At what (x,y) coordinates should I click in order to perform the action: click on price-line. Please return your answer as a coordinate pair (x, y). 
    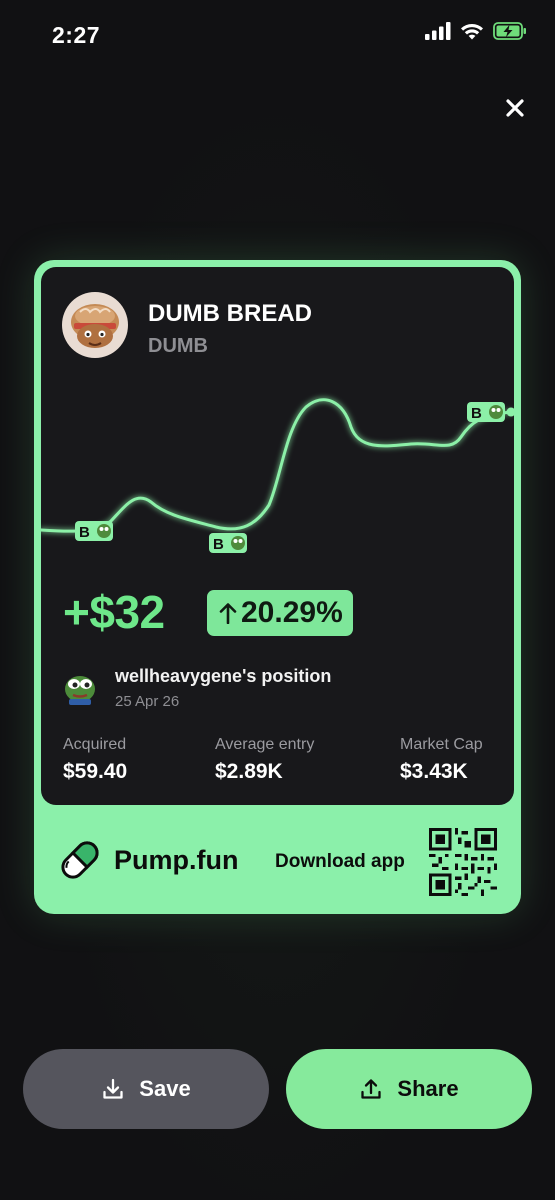
    Looking at the image, I should click on (277, 465).